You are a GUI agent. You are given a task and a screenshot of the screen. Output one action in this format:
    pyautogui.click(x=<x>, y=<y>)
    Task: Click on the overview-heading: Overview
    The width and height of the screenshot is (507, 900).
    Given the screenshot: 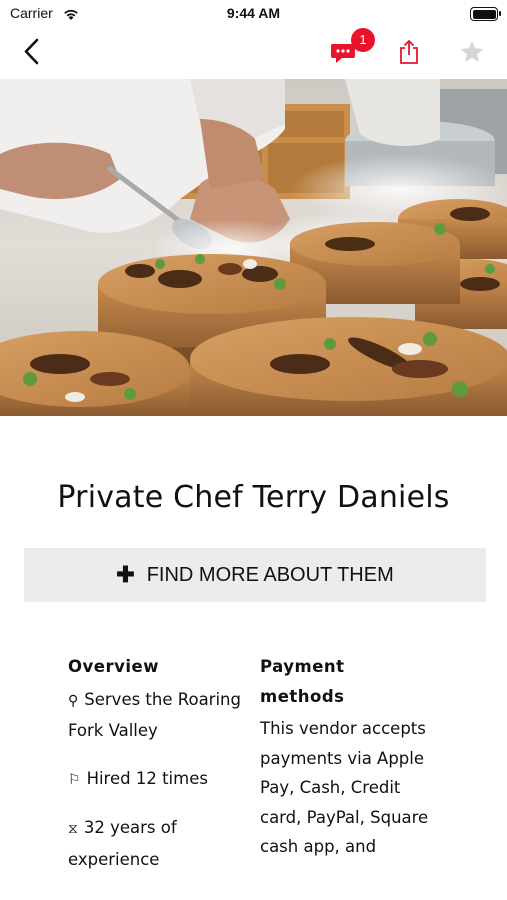 What is the action you would take?
    pyautogui.click(x=113, y=666)
    